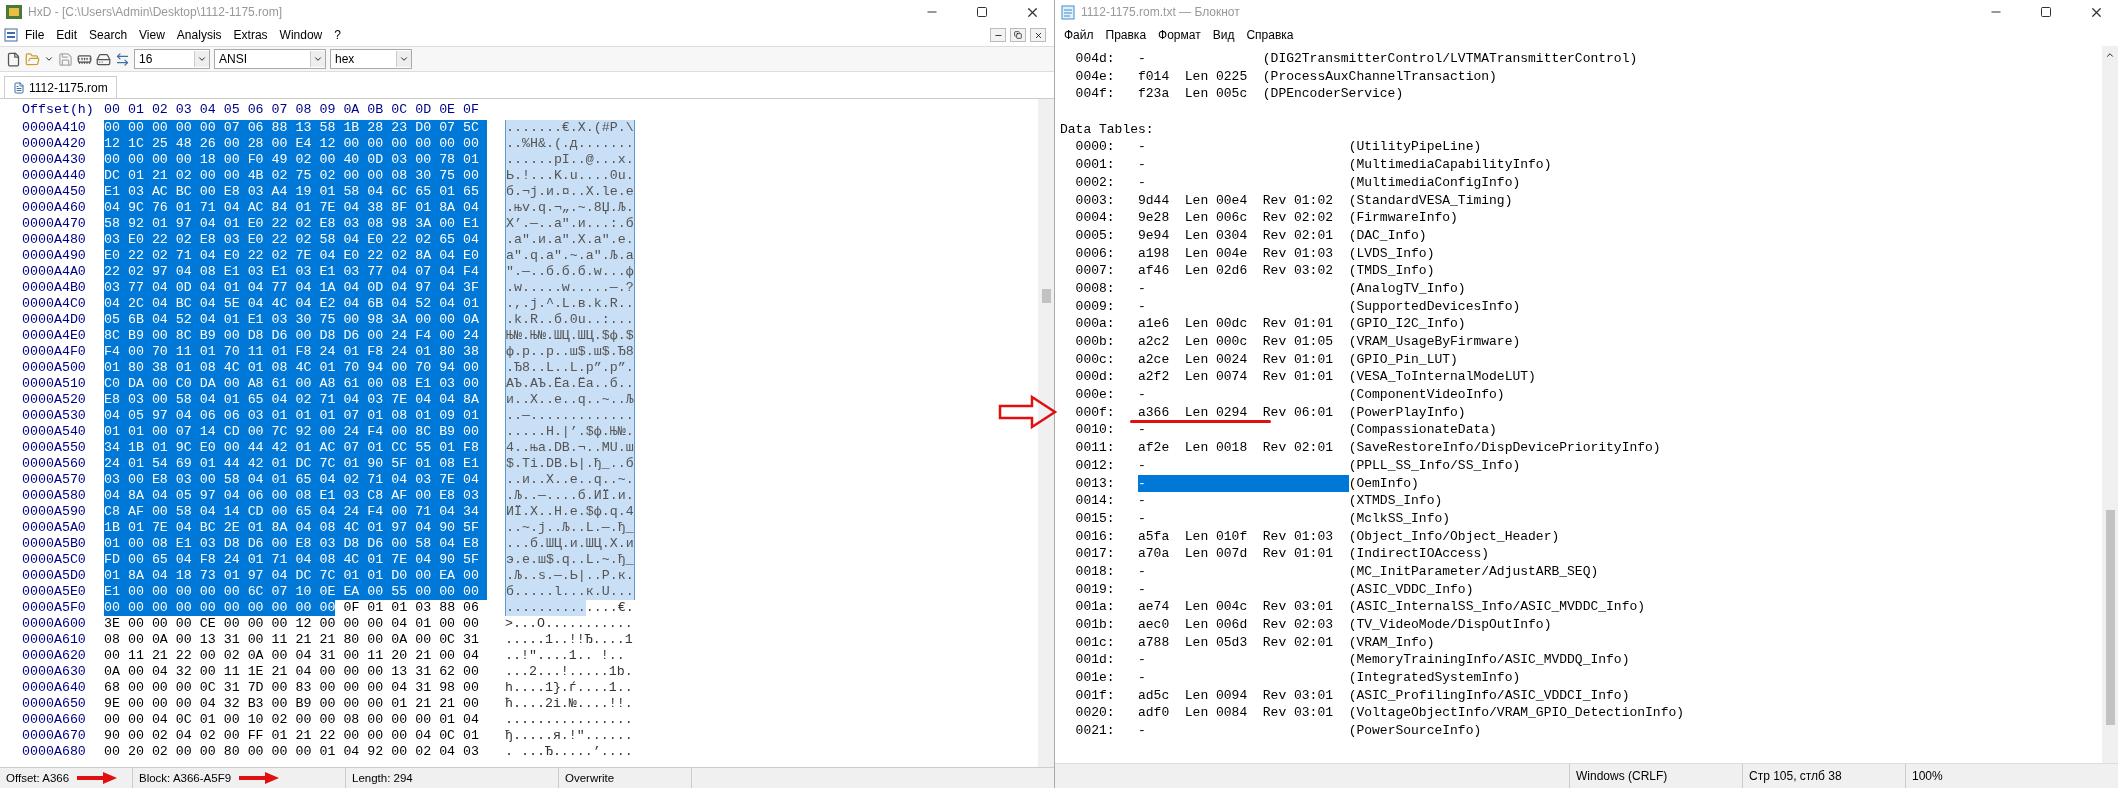 The image size is (2118, 788). What do you see at coordinates (570, 176) in the screenshot?
I see `selected-ascii-text: Ь.!...K.u....0u.` at bounding box center [570, 176].